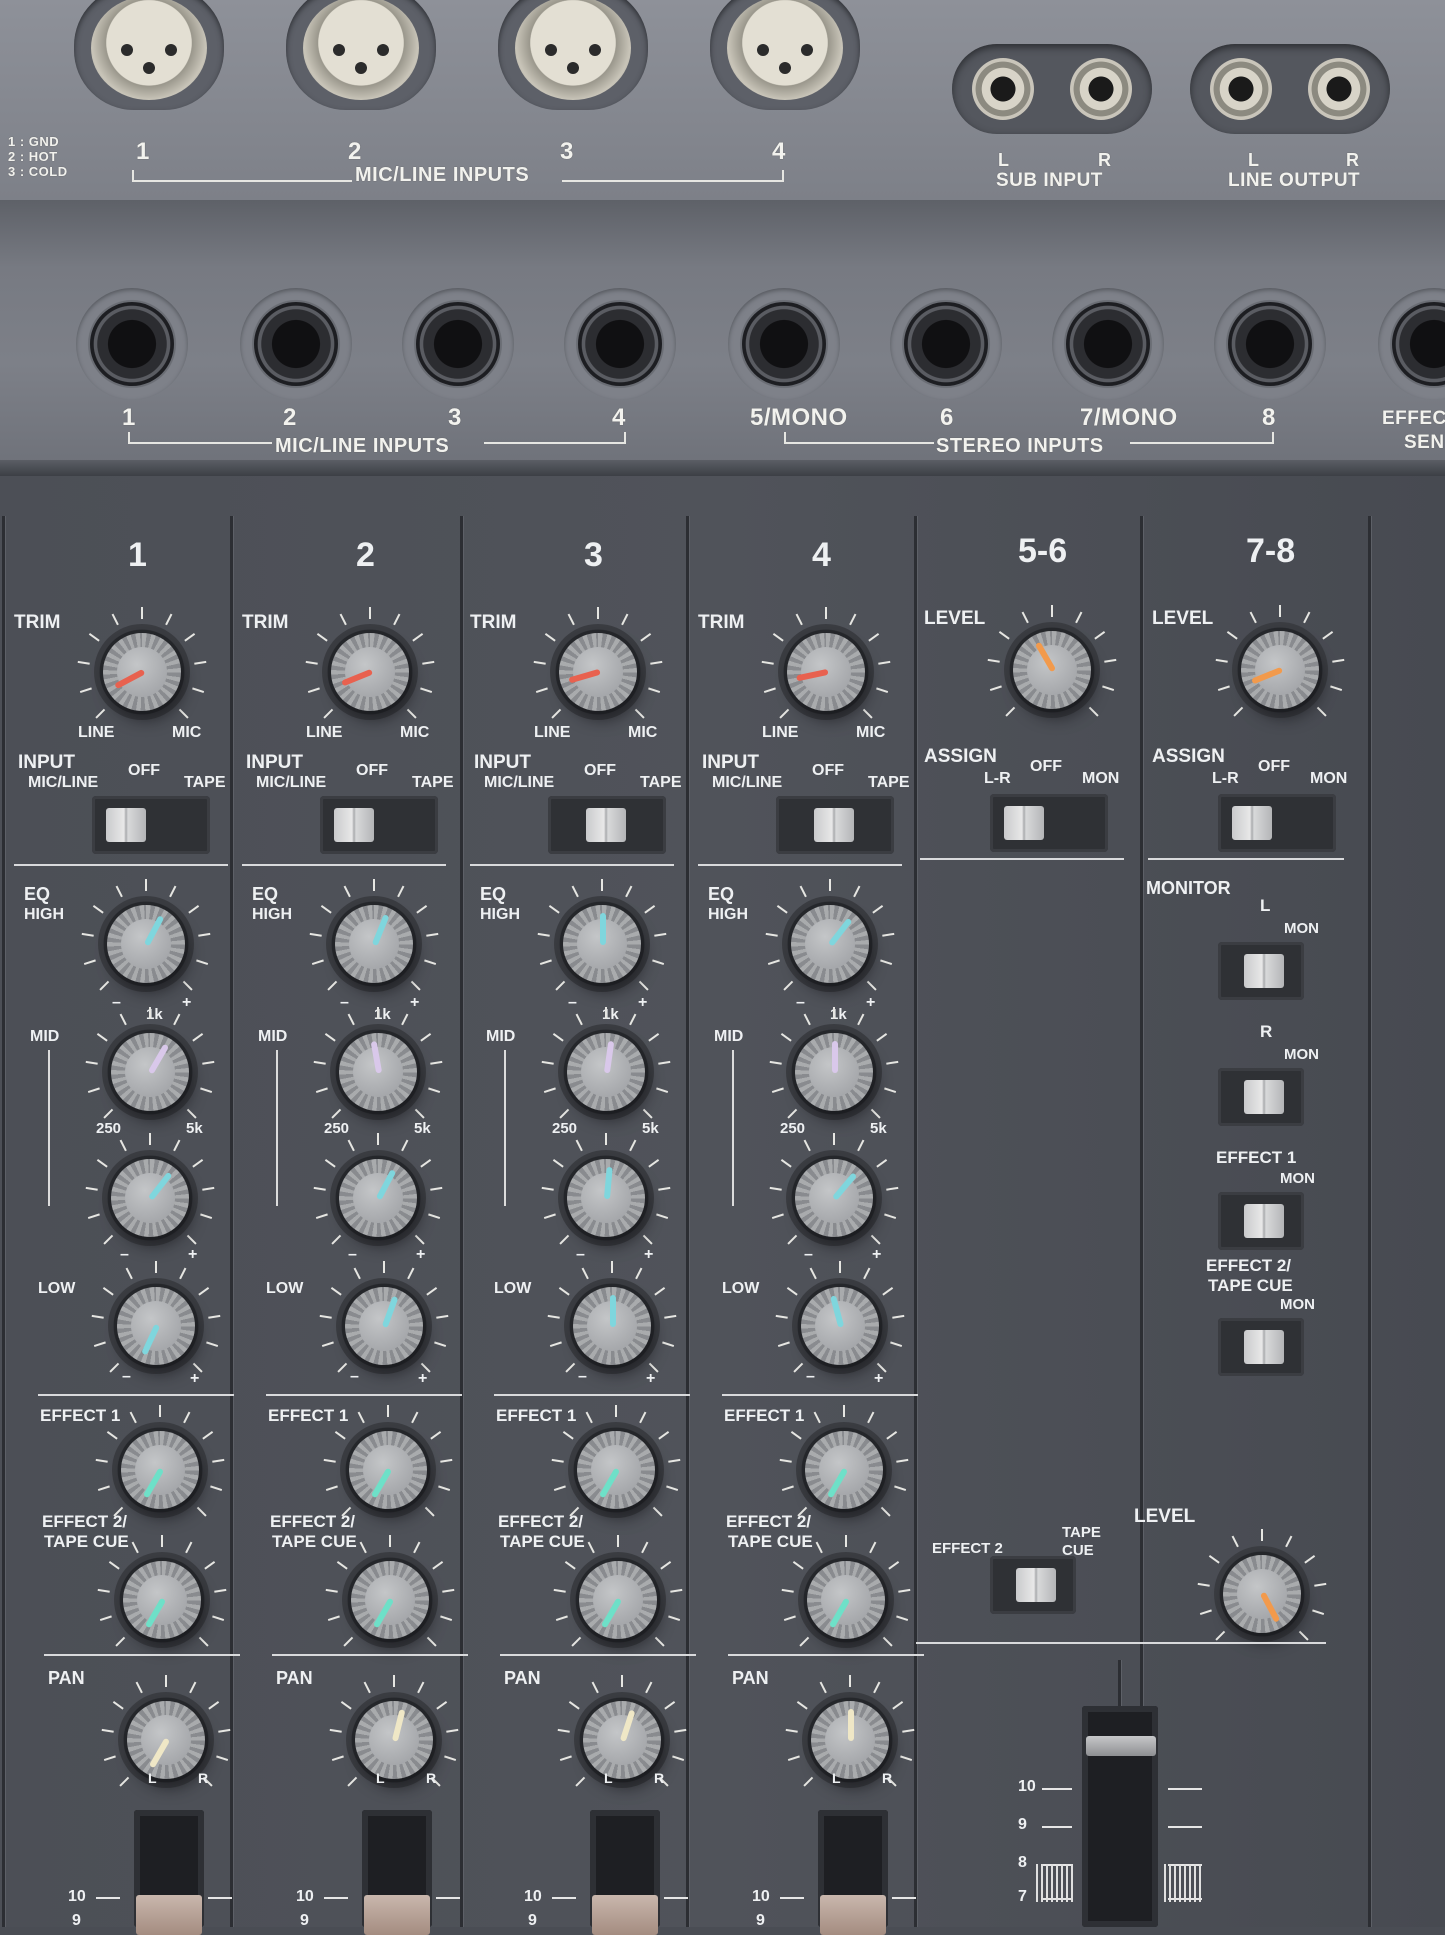 The image size is (1445, 1935). Describe the element at coordinates (1262, 1594) in the screenshot. I see `monitor-level-knob` at that location.